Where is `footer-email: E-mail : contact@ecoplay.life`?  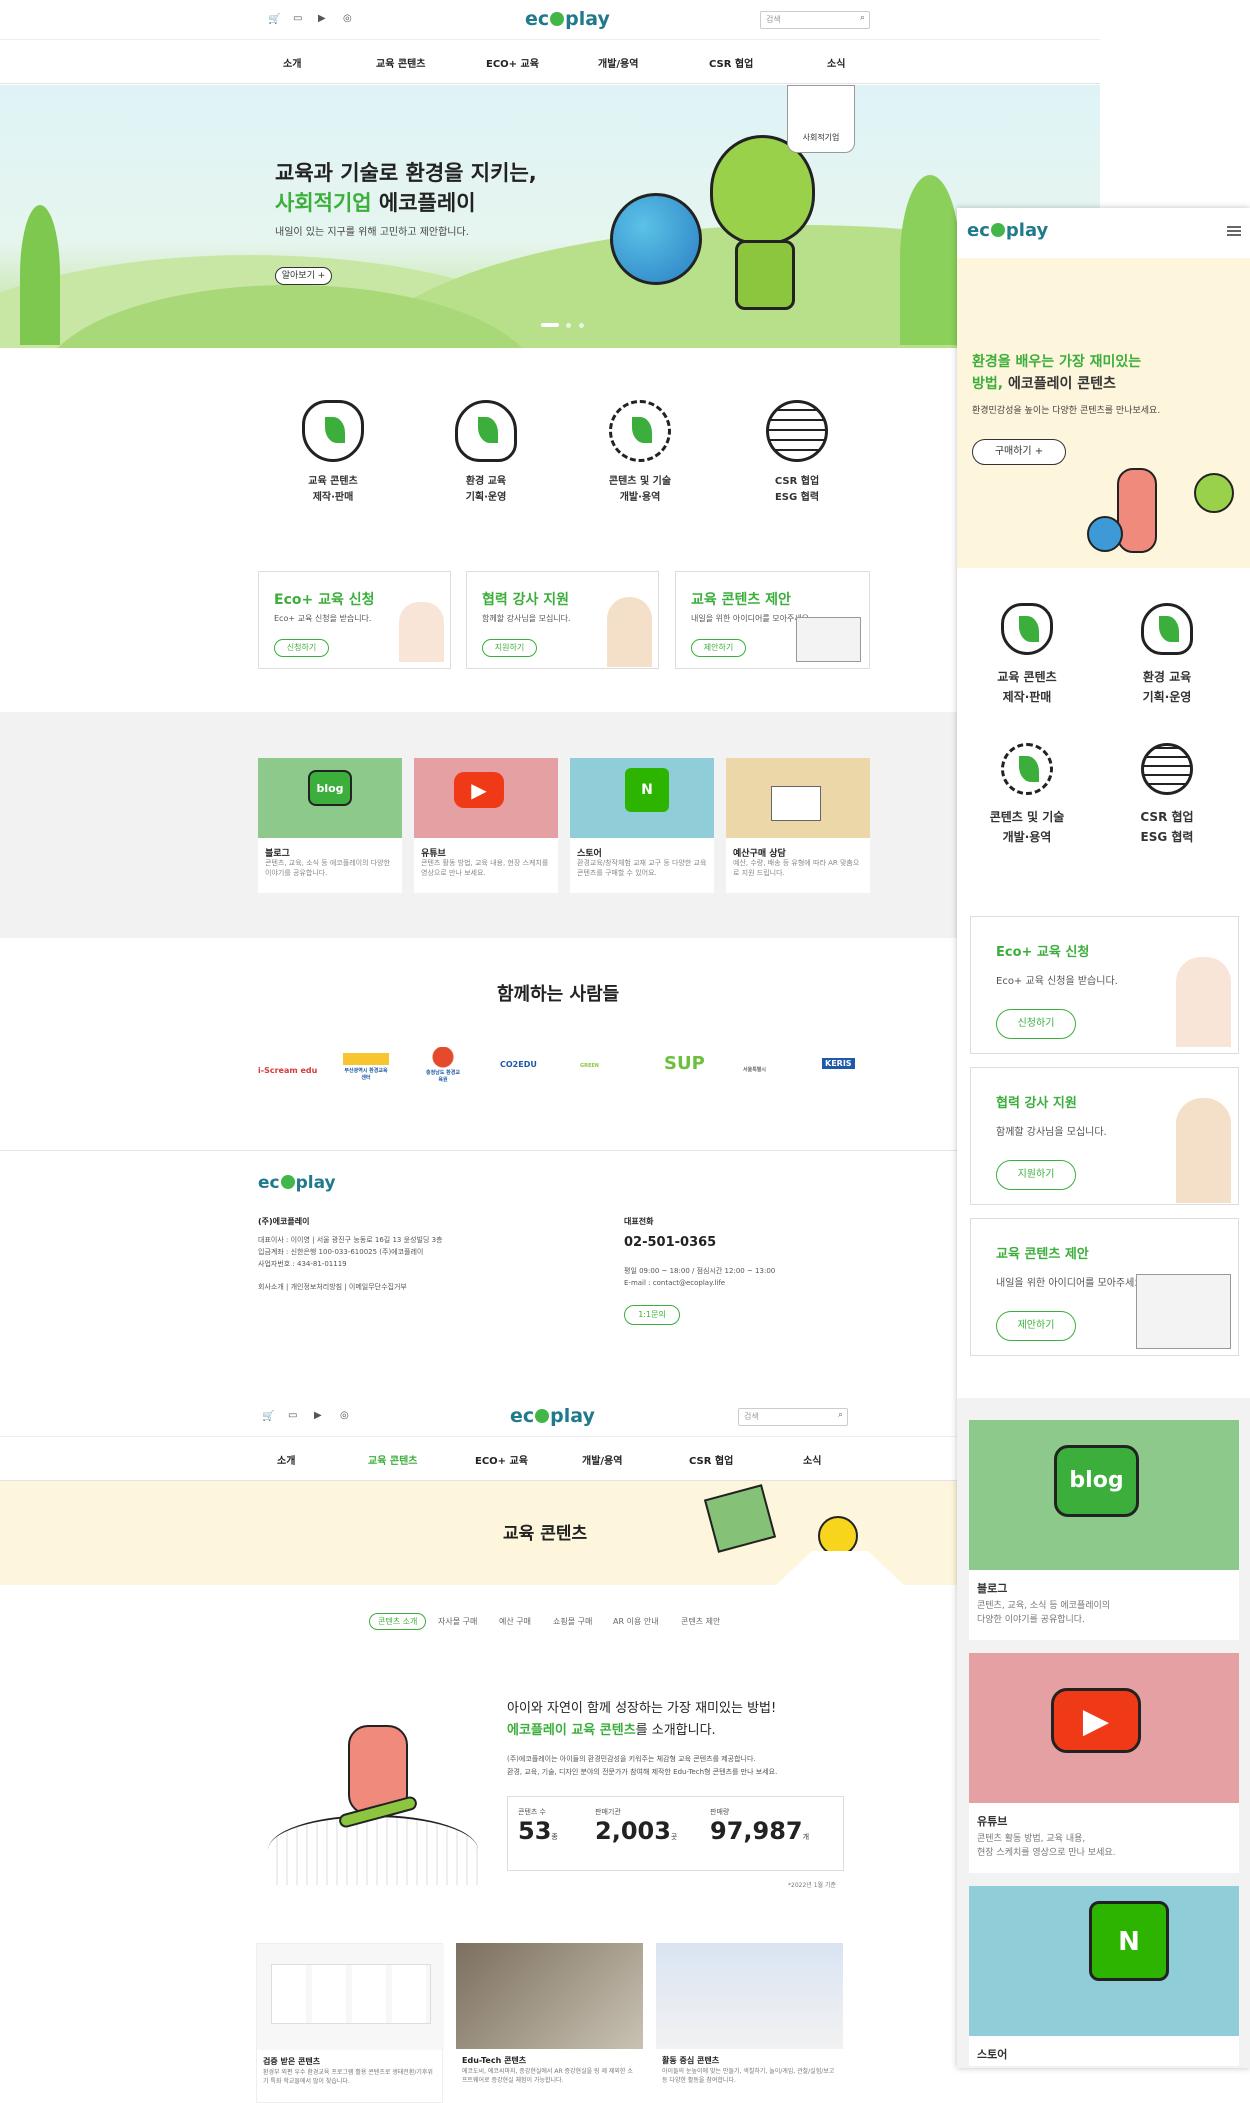 footer-email: E-mail : contact@ecoplay.life is located at coordinates (674, 1283).